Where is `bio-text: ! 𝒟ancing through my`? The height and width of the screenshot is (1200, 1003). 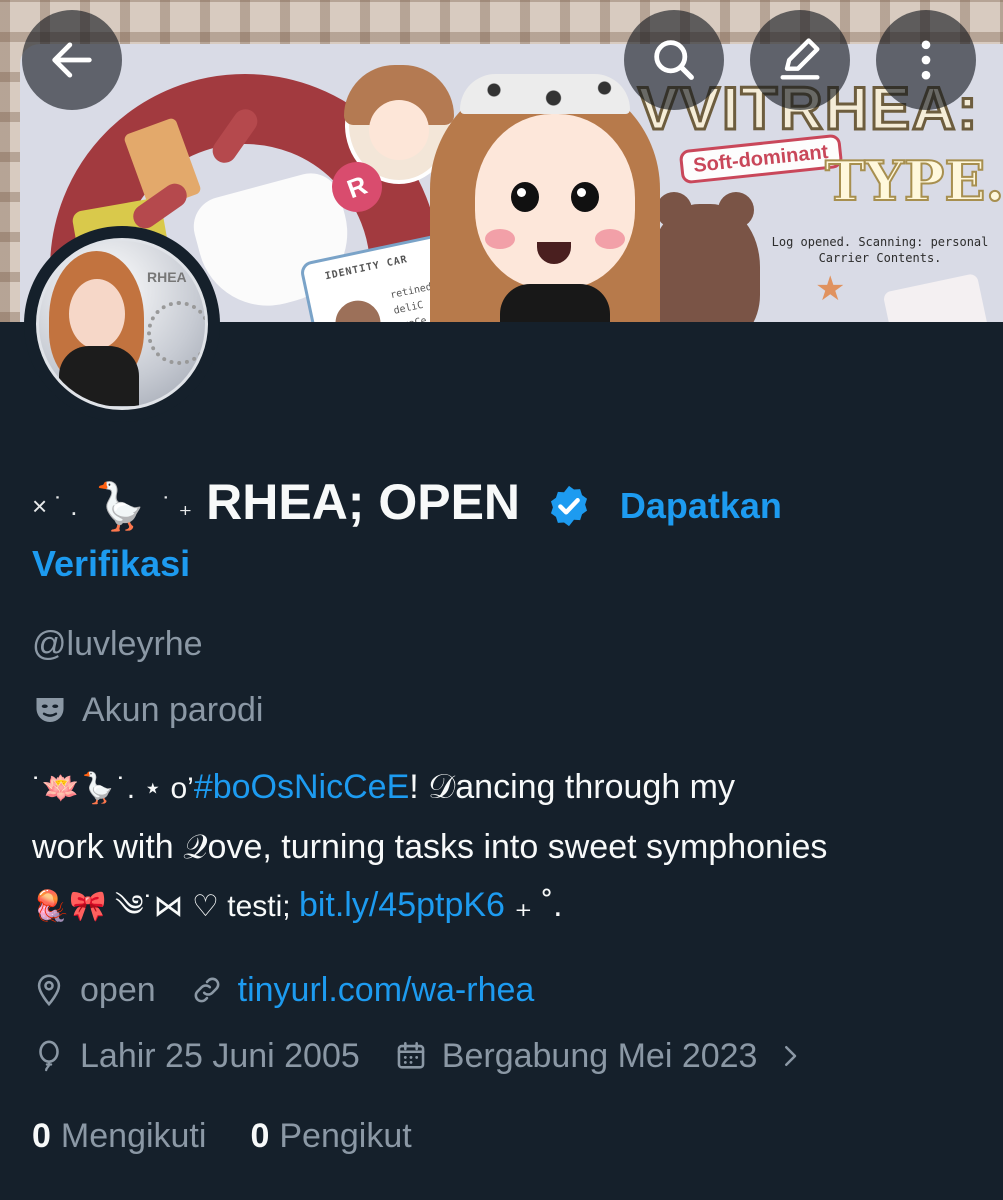 bio-text: ! 𝒟ancing through my is located at coordinates (572, 787).